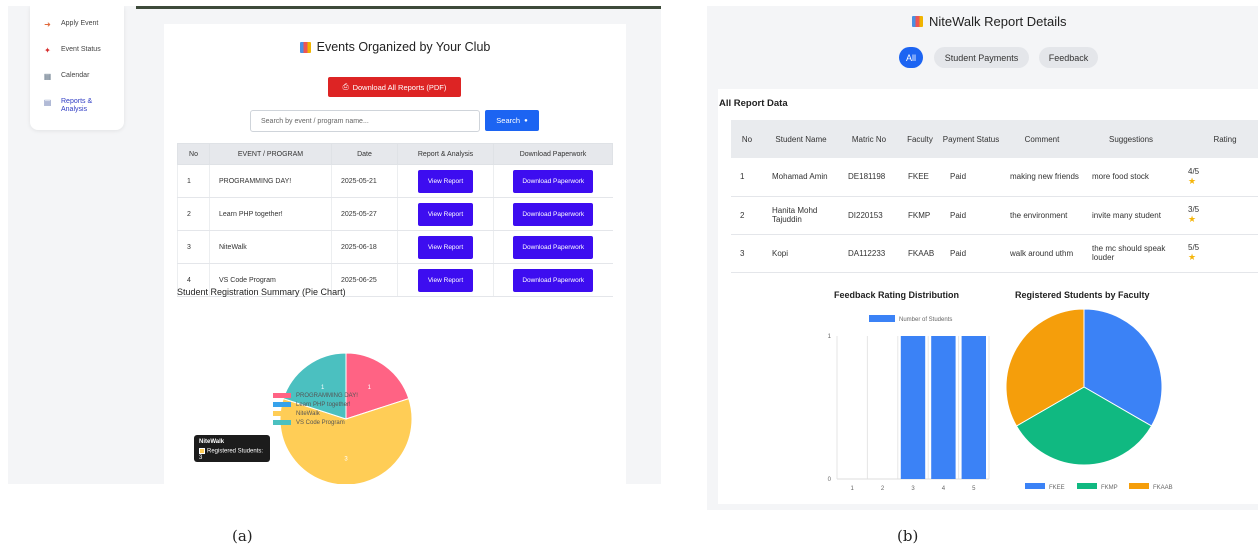  What do you see at coordinates (897, 295) in the screenshot?
I see `bar-chart-title: Feedback Rating Distribution` at bounding box center [897, 295].